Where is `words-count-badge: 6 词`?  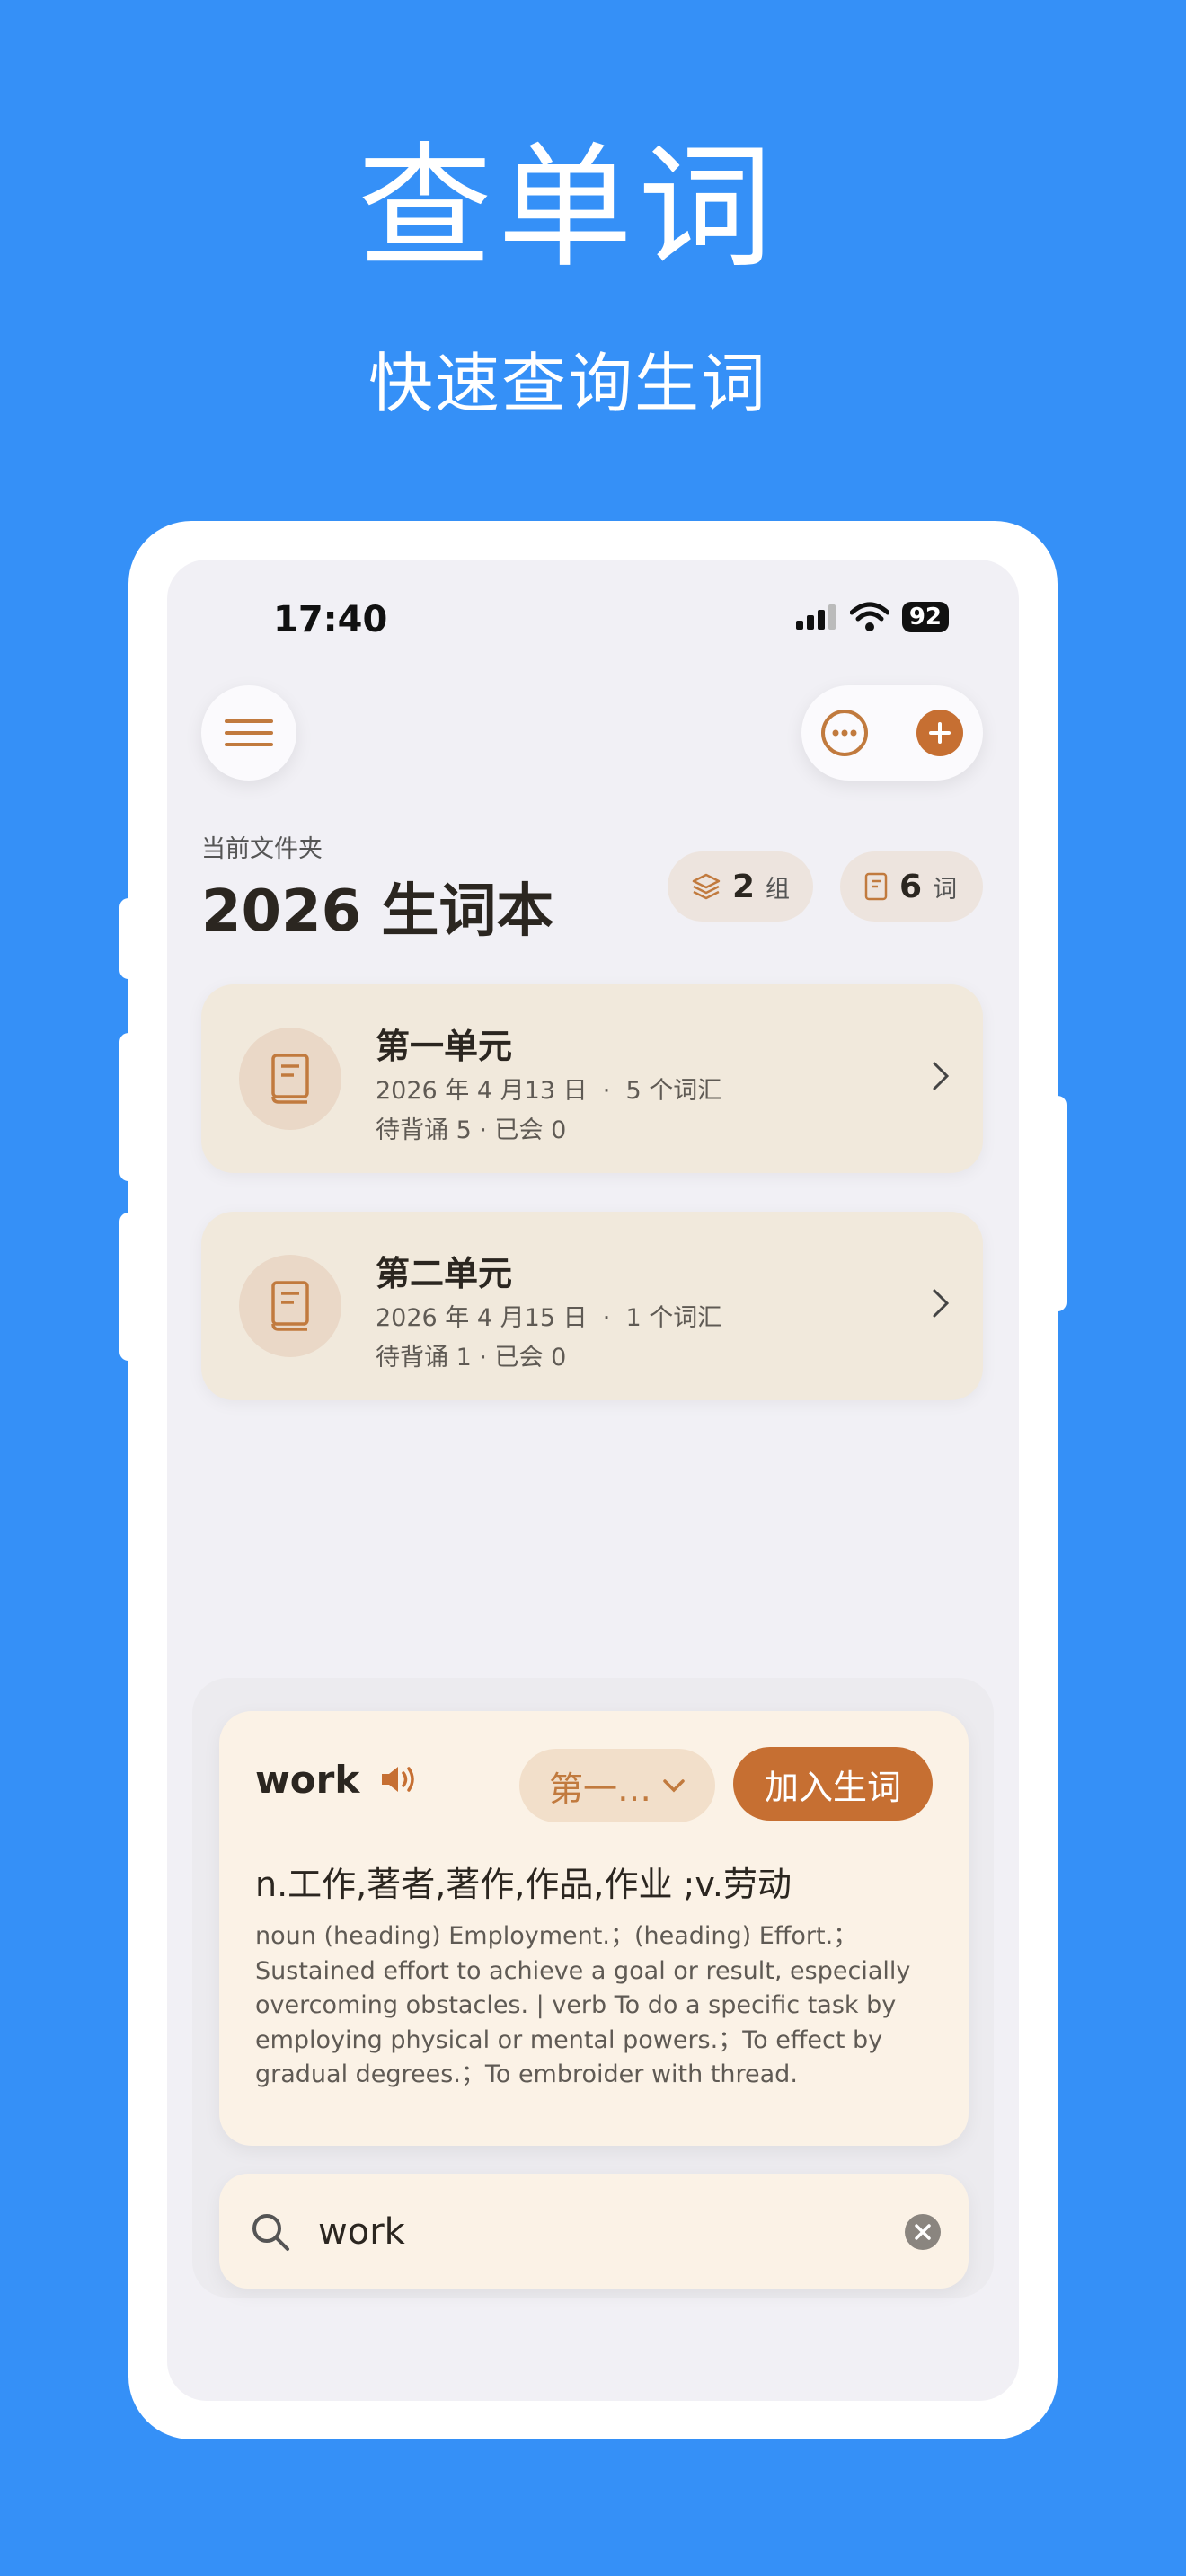
words-count-badge: 6 词 is located at coordinates (911, 886).